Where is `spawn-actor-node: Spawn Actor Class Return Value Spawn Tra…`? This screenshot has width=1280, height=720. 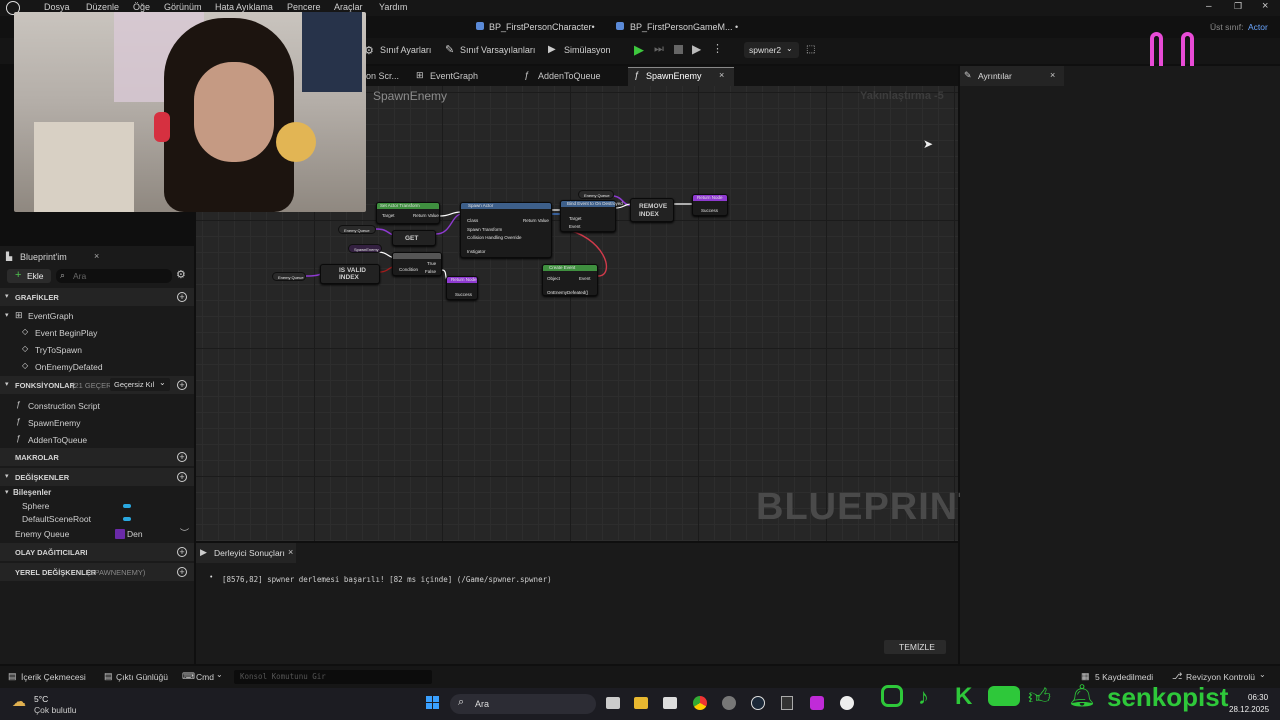
spawn-actor-node: Spawn Actor Class Return Value Spawn Tra… is located at coordinates (506, 230).